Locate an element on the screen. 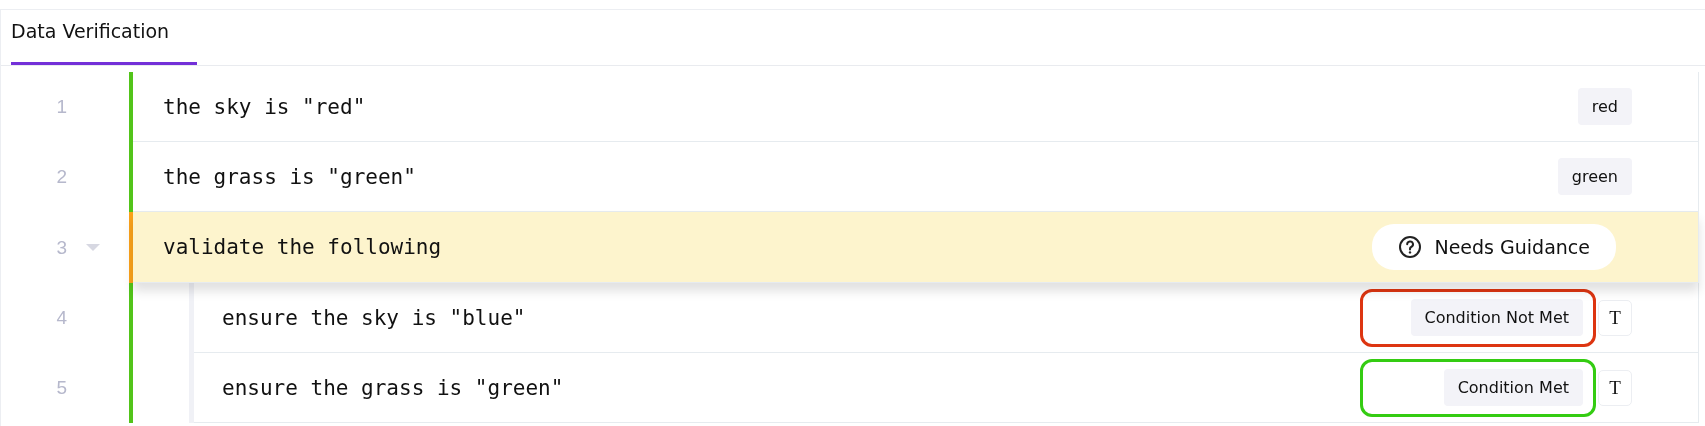  statement-text: the grass is "green" is located at coordinates (289, 176).